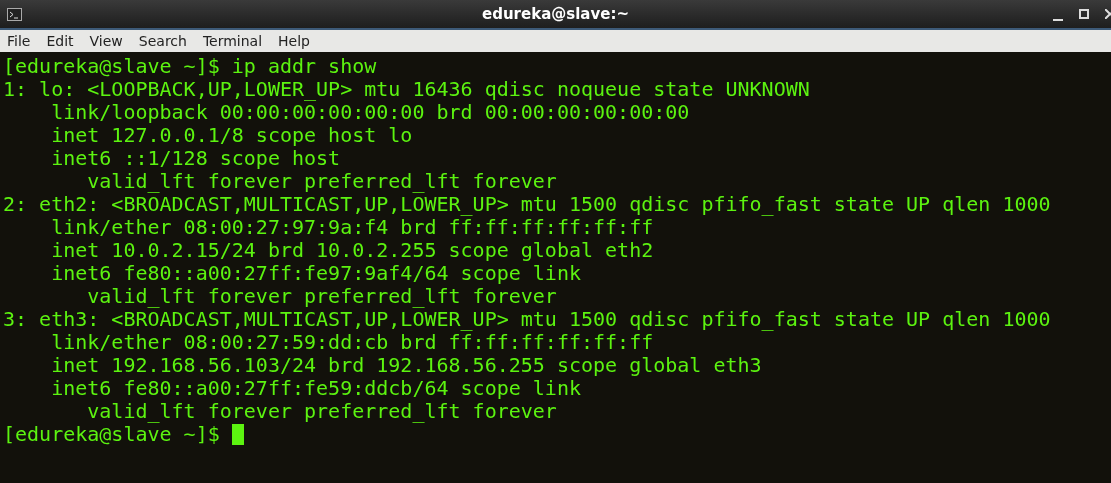  I want to click on terminal-line: inet 192.168.56.103/24 brd 192.168.56.255 scope global eth3, so click(406, 365).